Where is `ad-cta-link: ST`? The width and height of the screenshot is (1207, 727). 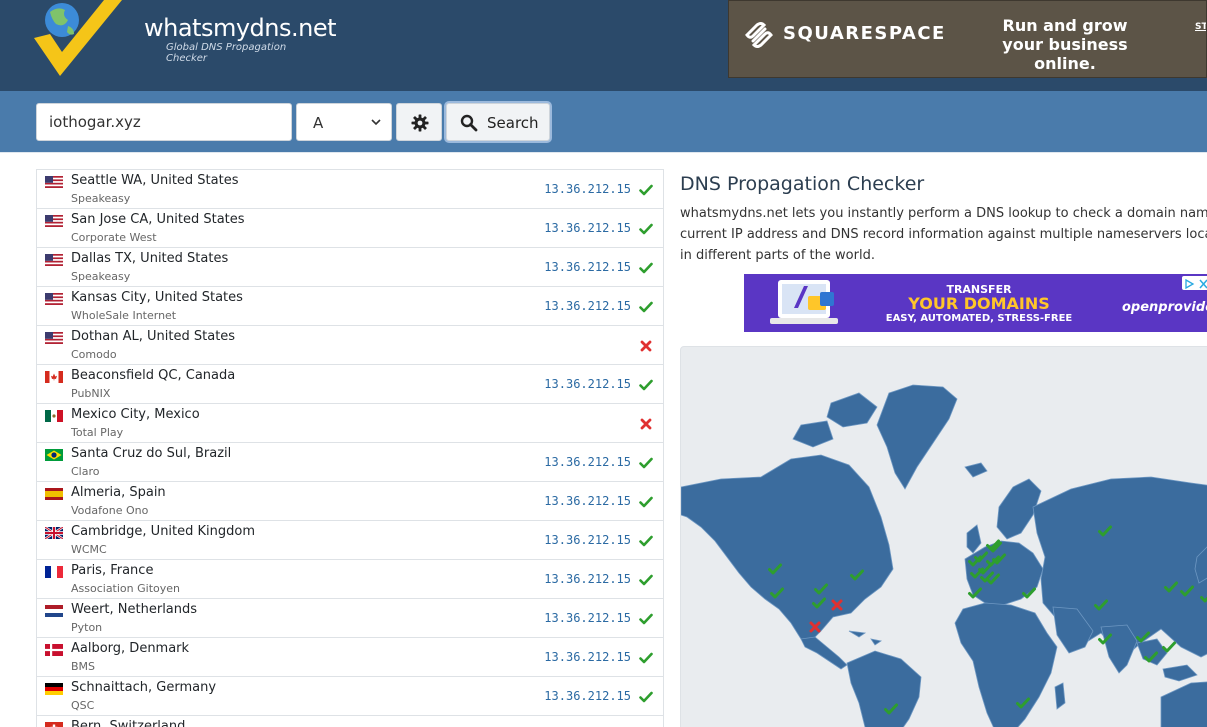
ad-cta-link: ST is located at coordinates (1200, 27).